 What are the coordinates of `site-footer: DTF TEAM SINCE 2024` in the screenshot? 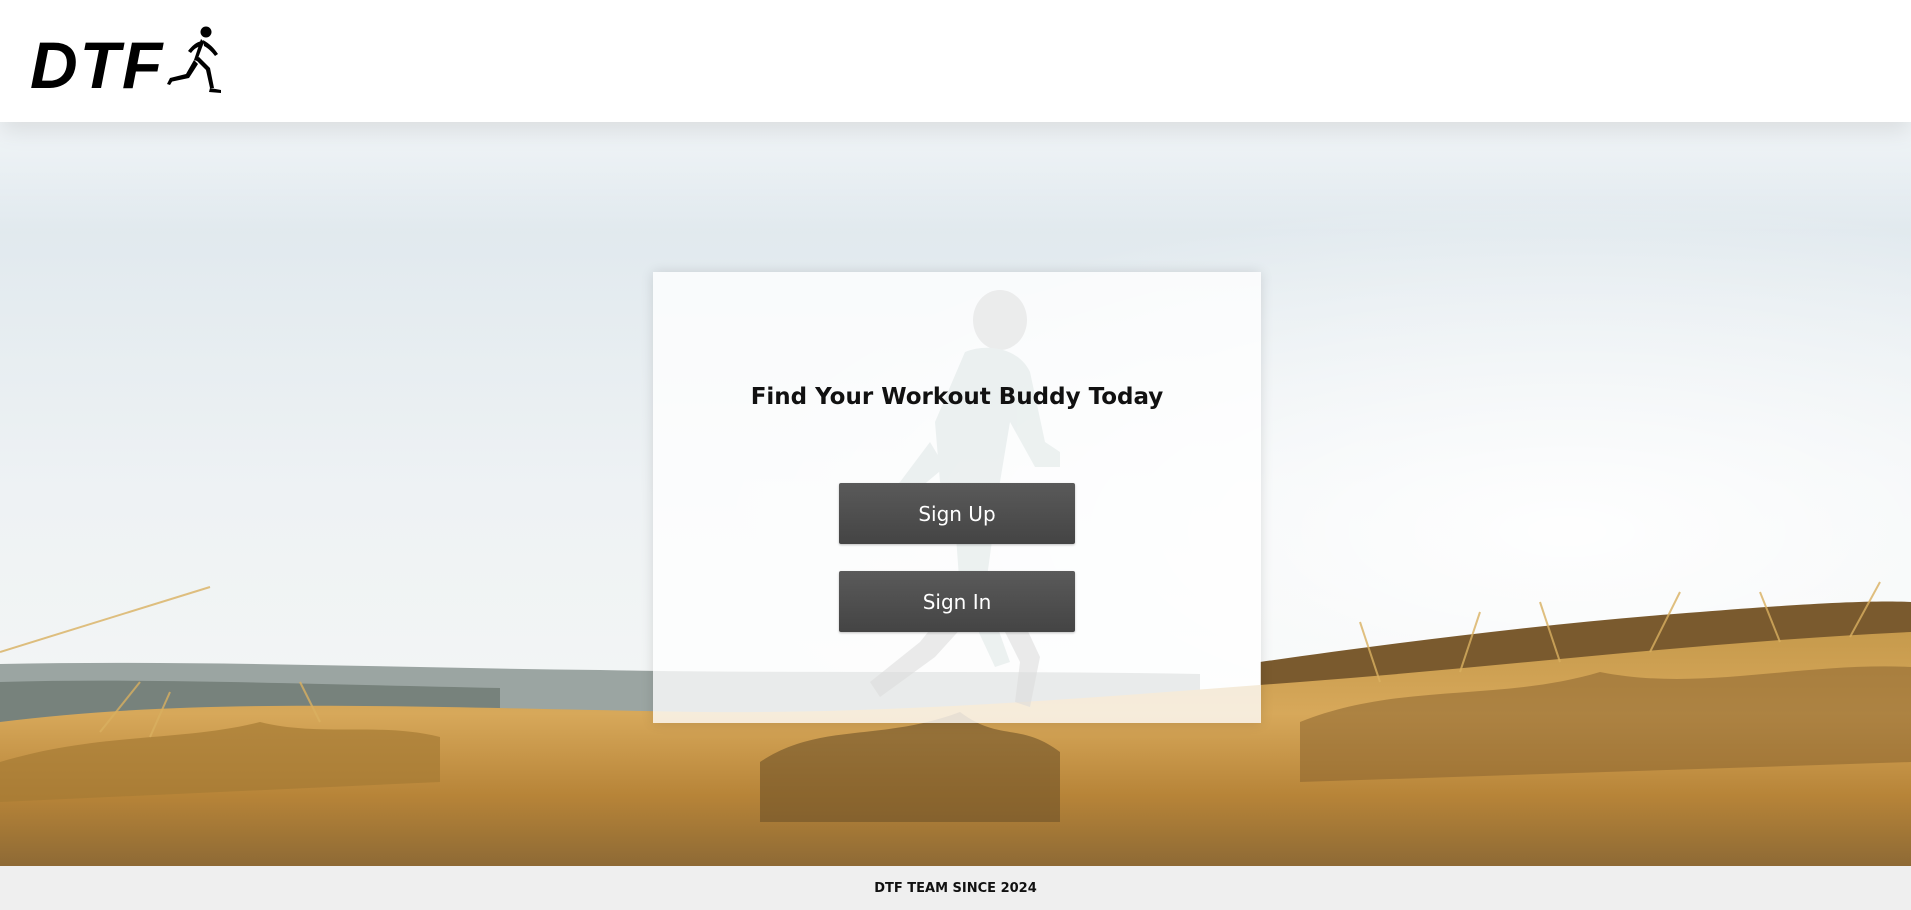 It's located at (955, 888).